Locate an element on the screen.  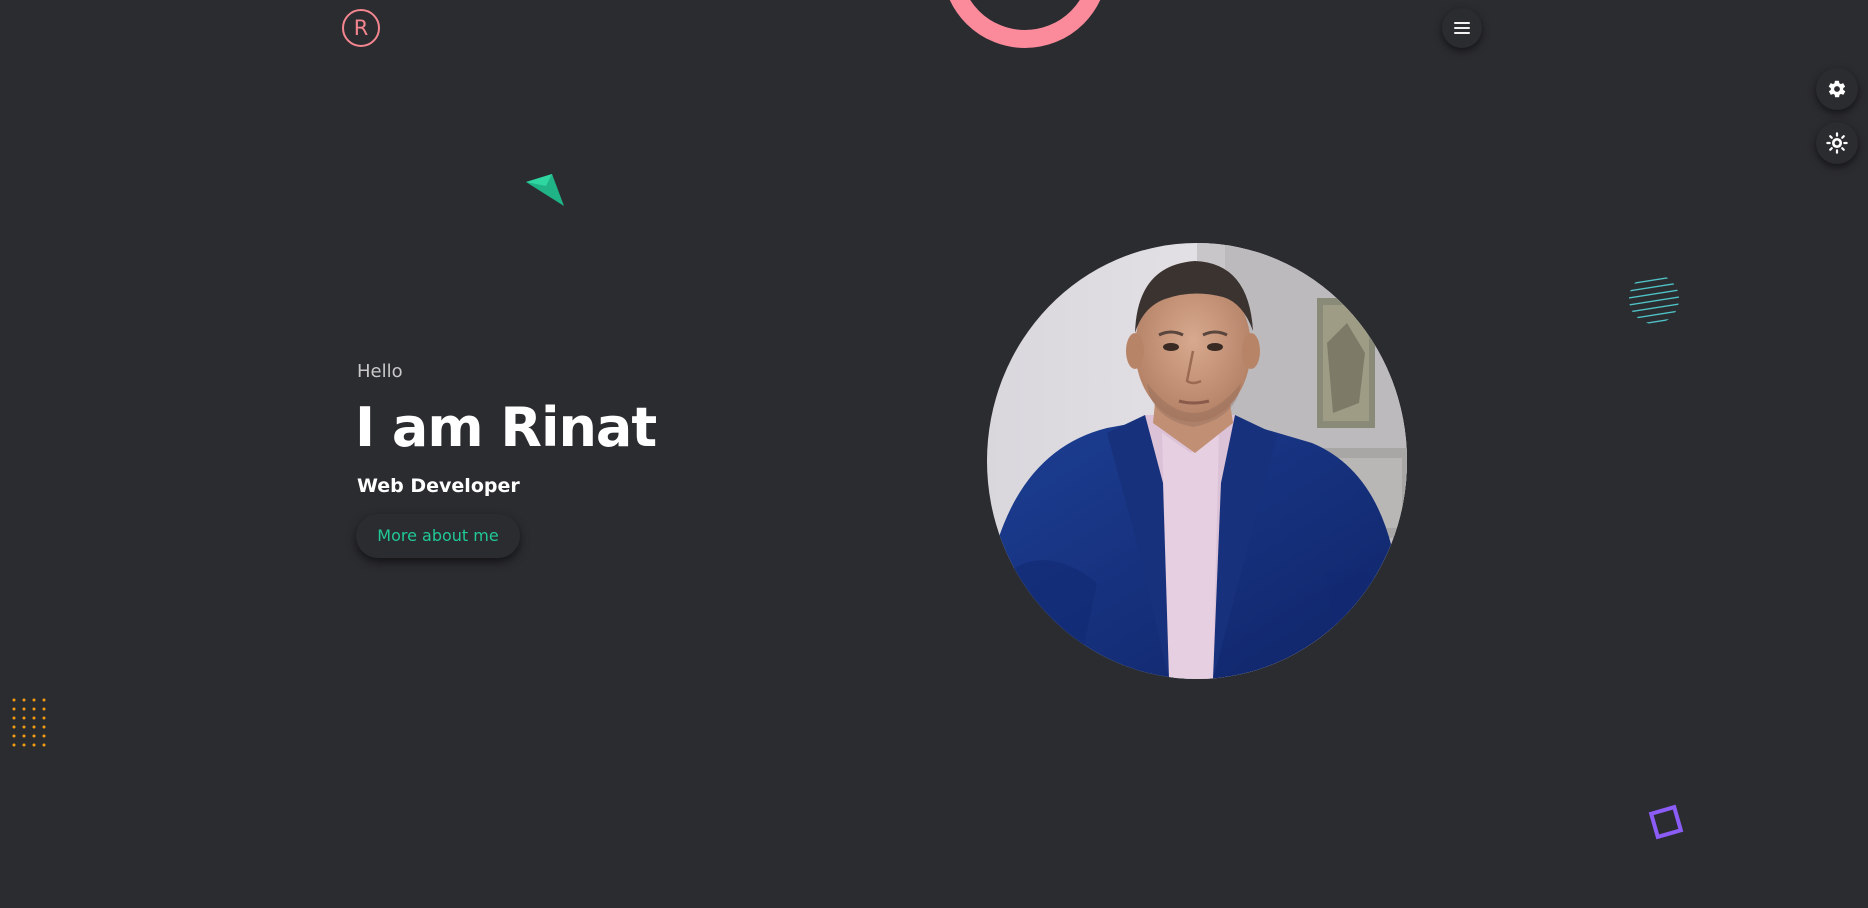
sun-icon is located at coordinates (1837, 143).